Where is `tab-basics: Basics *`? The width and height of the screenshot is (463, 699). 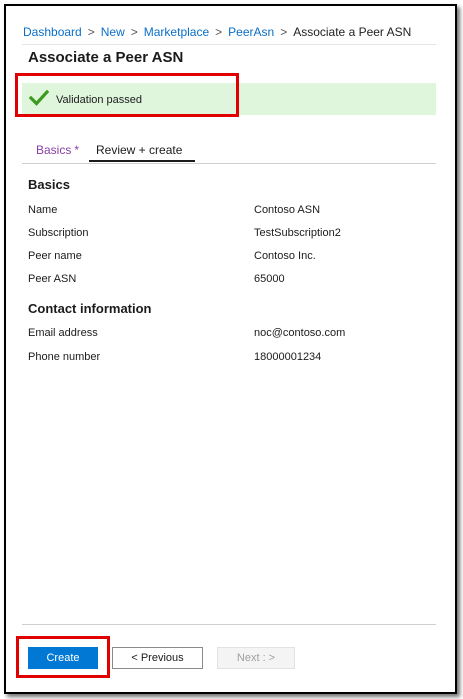
tab-basics: Basics * is located at coordinates (57, 150).